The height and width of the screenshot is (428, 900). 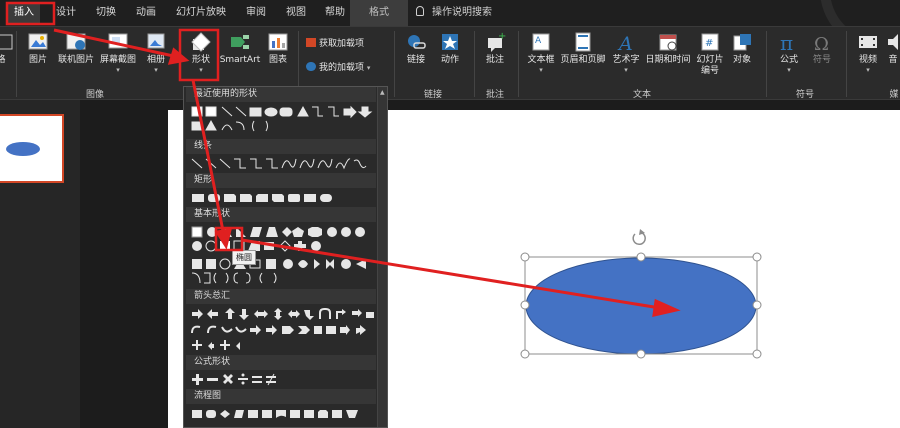 What do you see at coordinates (641, 95) in the screenshot?
I see `group-label-text: 文本` at bounding box center [641, 95].